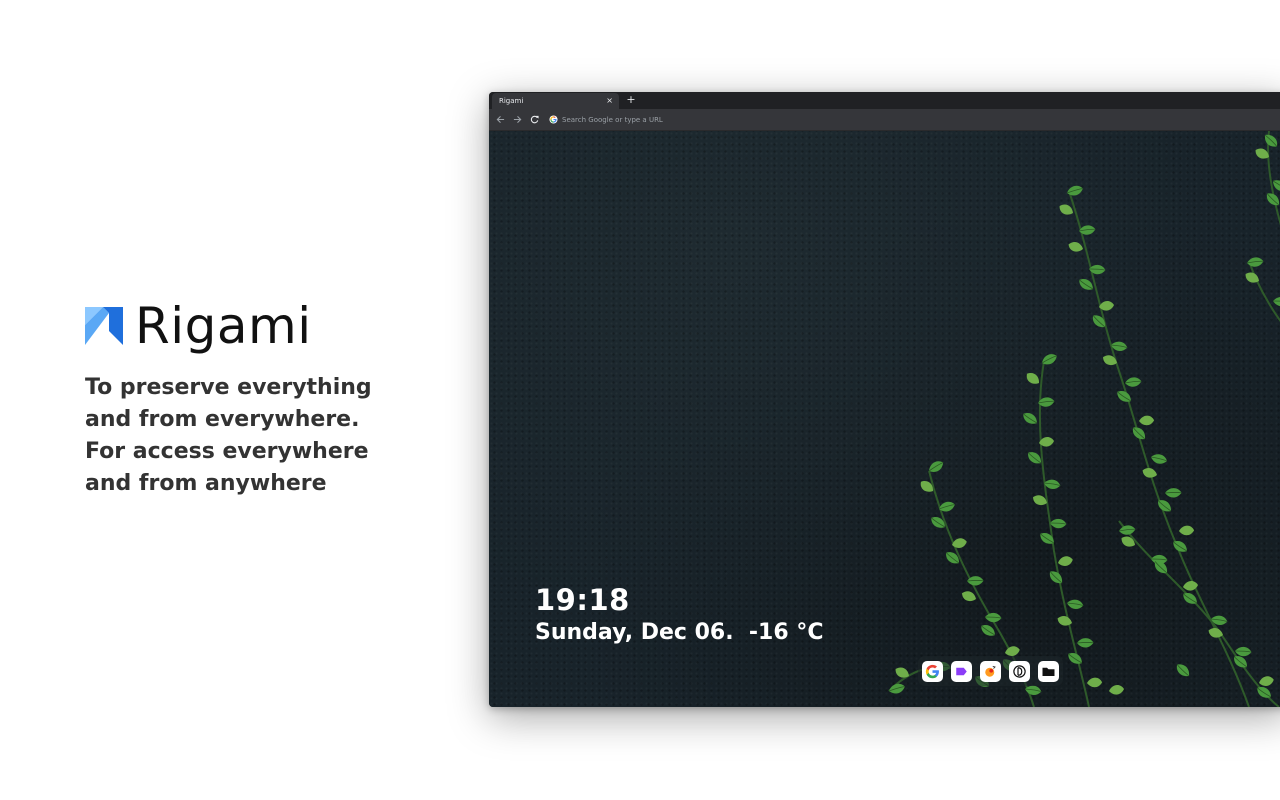 The height and width of the screenshot is (800, 1280). I want to click on omnibox-placeholder: Search Google or type a URL, so click(612, 119).